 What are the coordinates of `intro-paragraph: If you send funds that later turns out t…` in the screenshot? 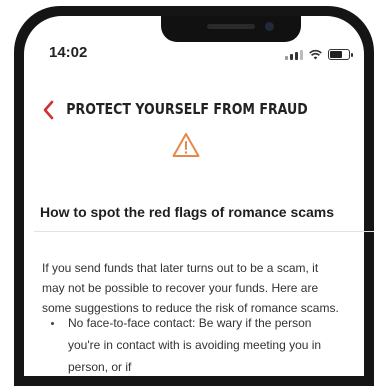 It's located at (190, 288).